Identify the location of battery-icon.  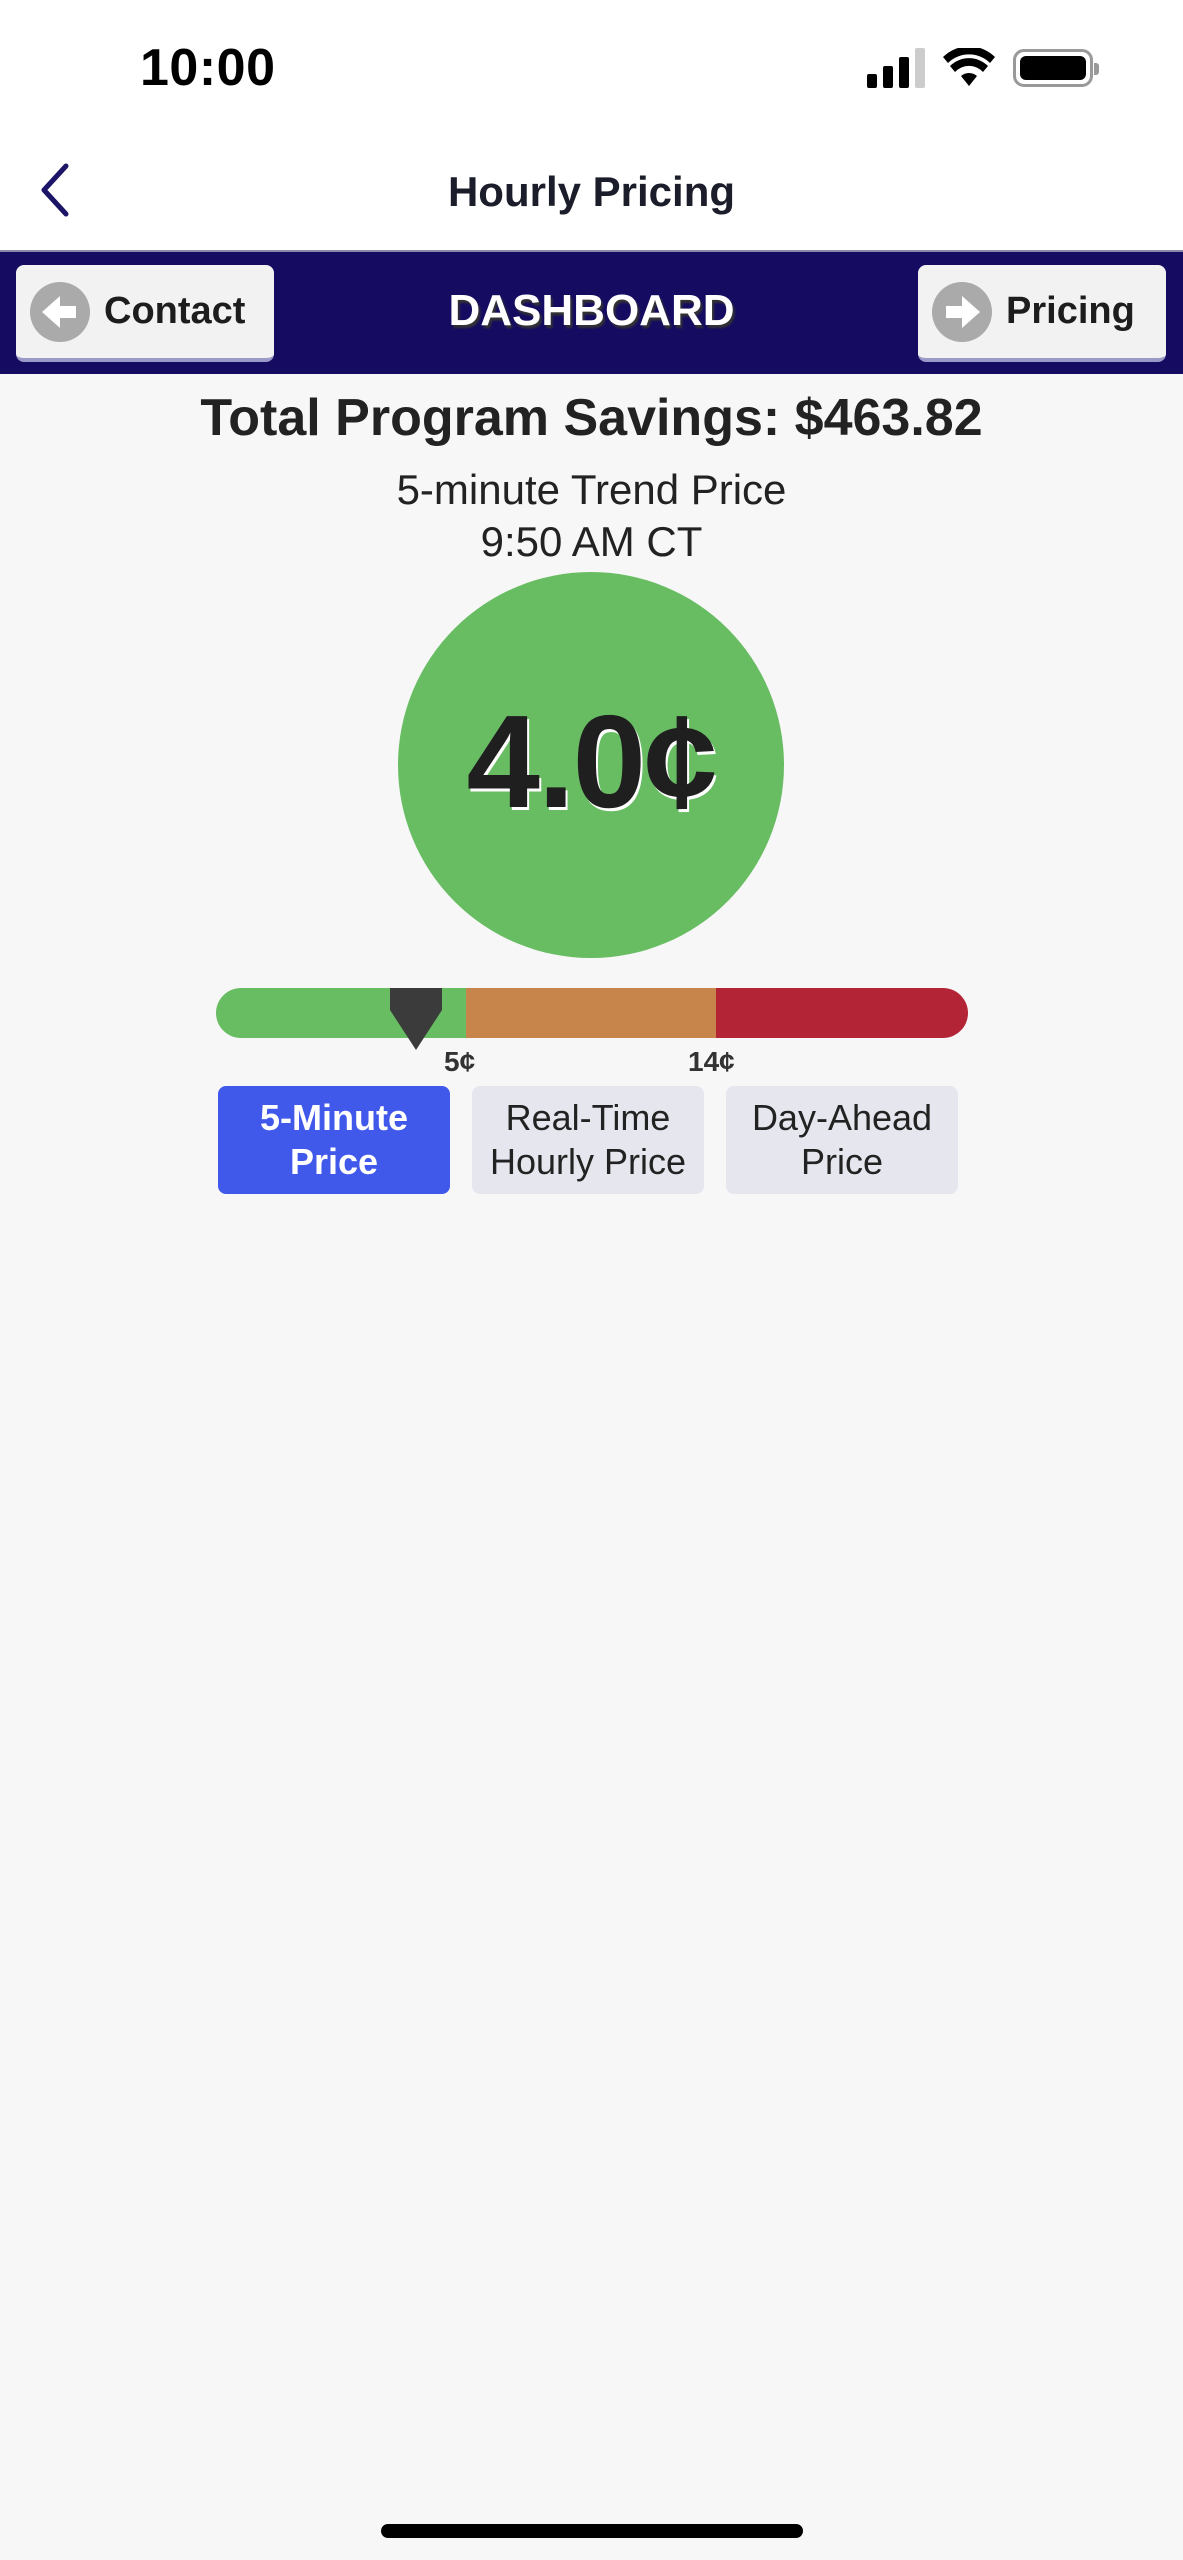
(1056, 68).